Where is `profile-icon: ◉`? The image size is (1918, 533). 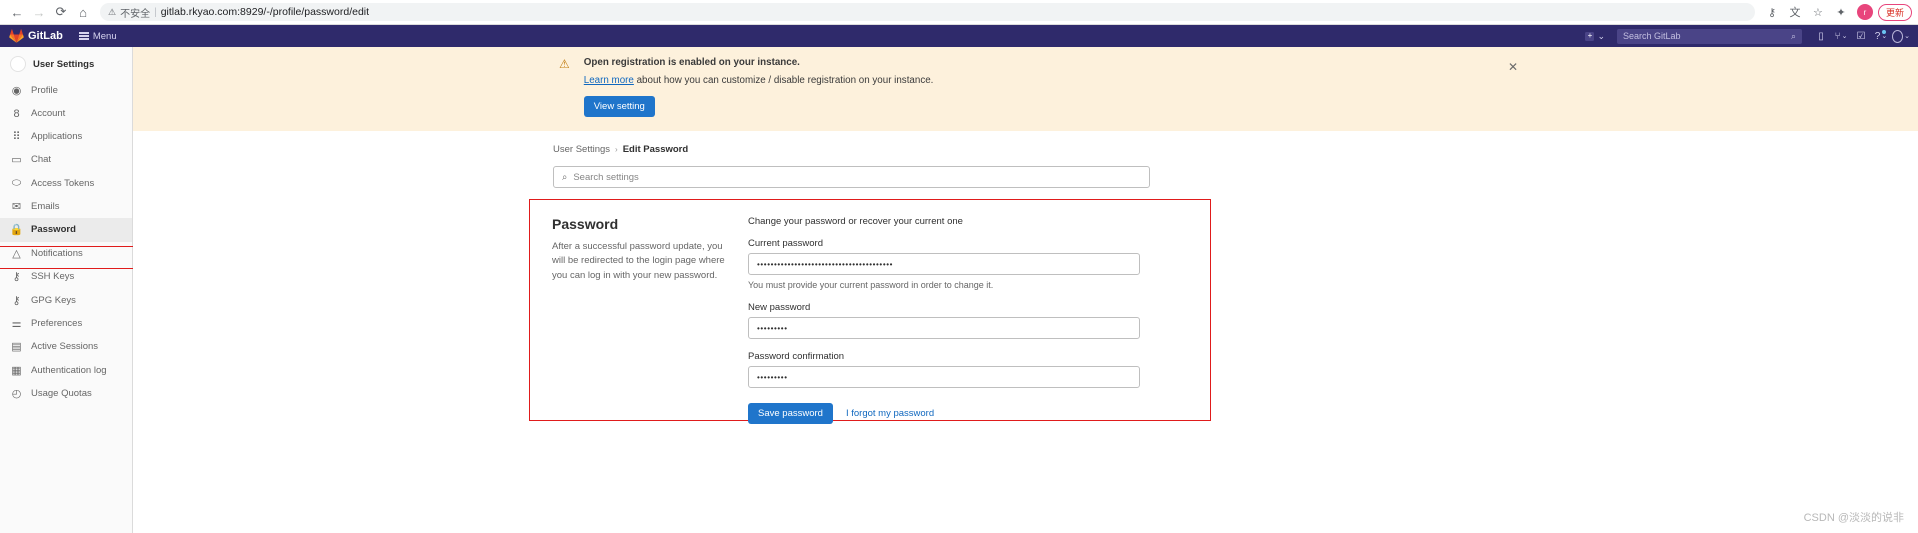
profile-icon: ◉ is located at coordinates (16, 91).